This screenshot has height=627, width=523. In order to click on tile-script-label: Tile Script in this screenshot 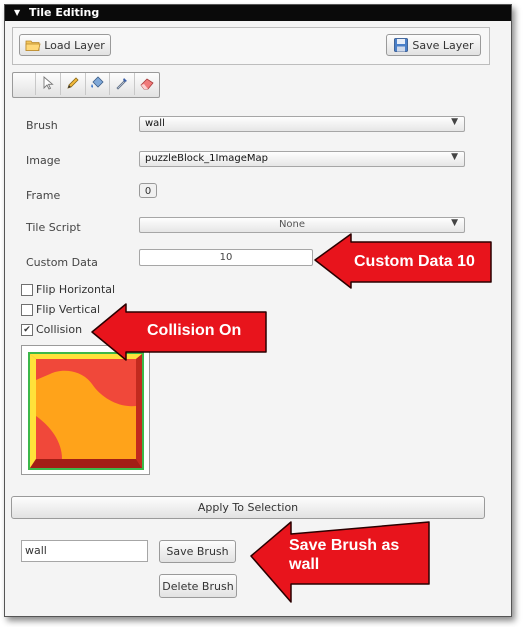, I will do `click(53, 227)`.